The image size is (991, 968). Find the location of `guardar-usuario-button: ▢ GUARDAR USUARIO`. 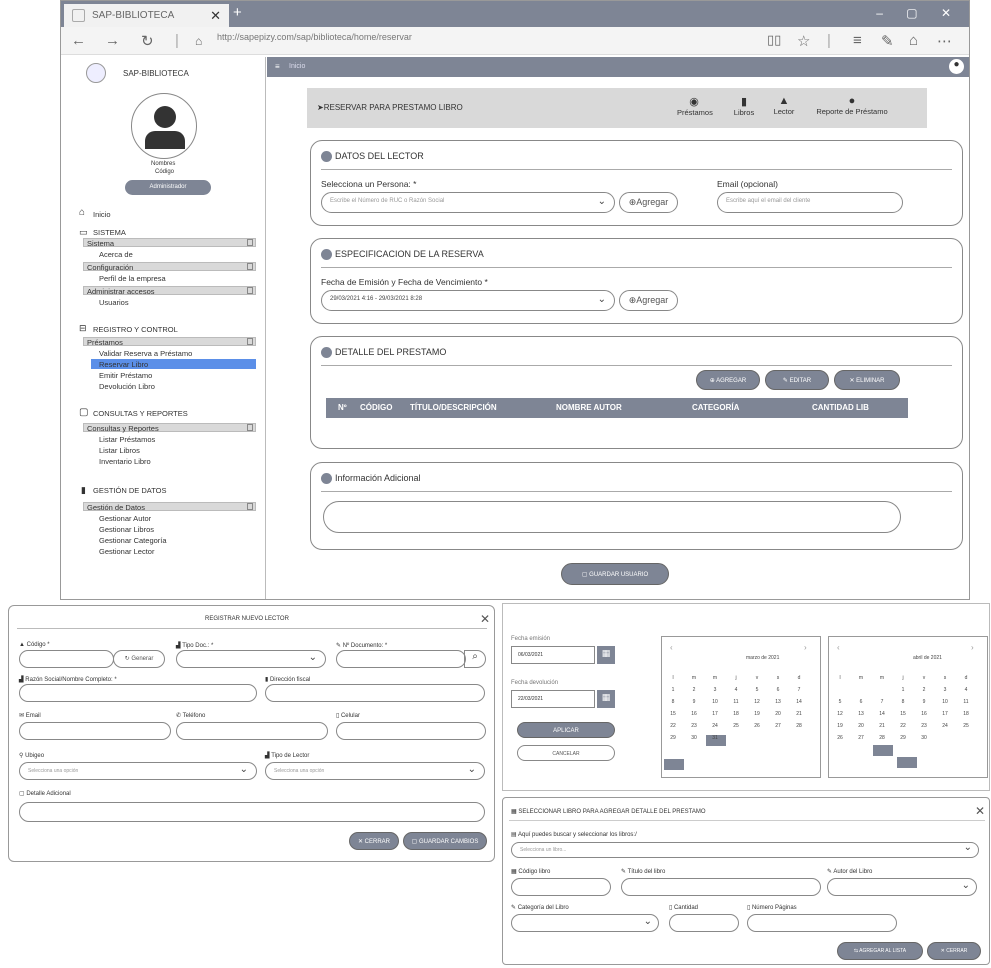

guardar-usuario-button: ▢ GUARDAR USUARIO is located at coordinates (615, 574).